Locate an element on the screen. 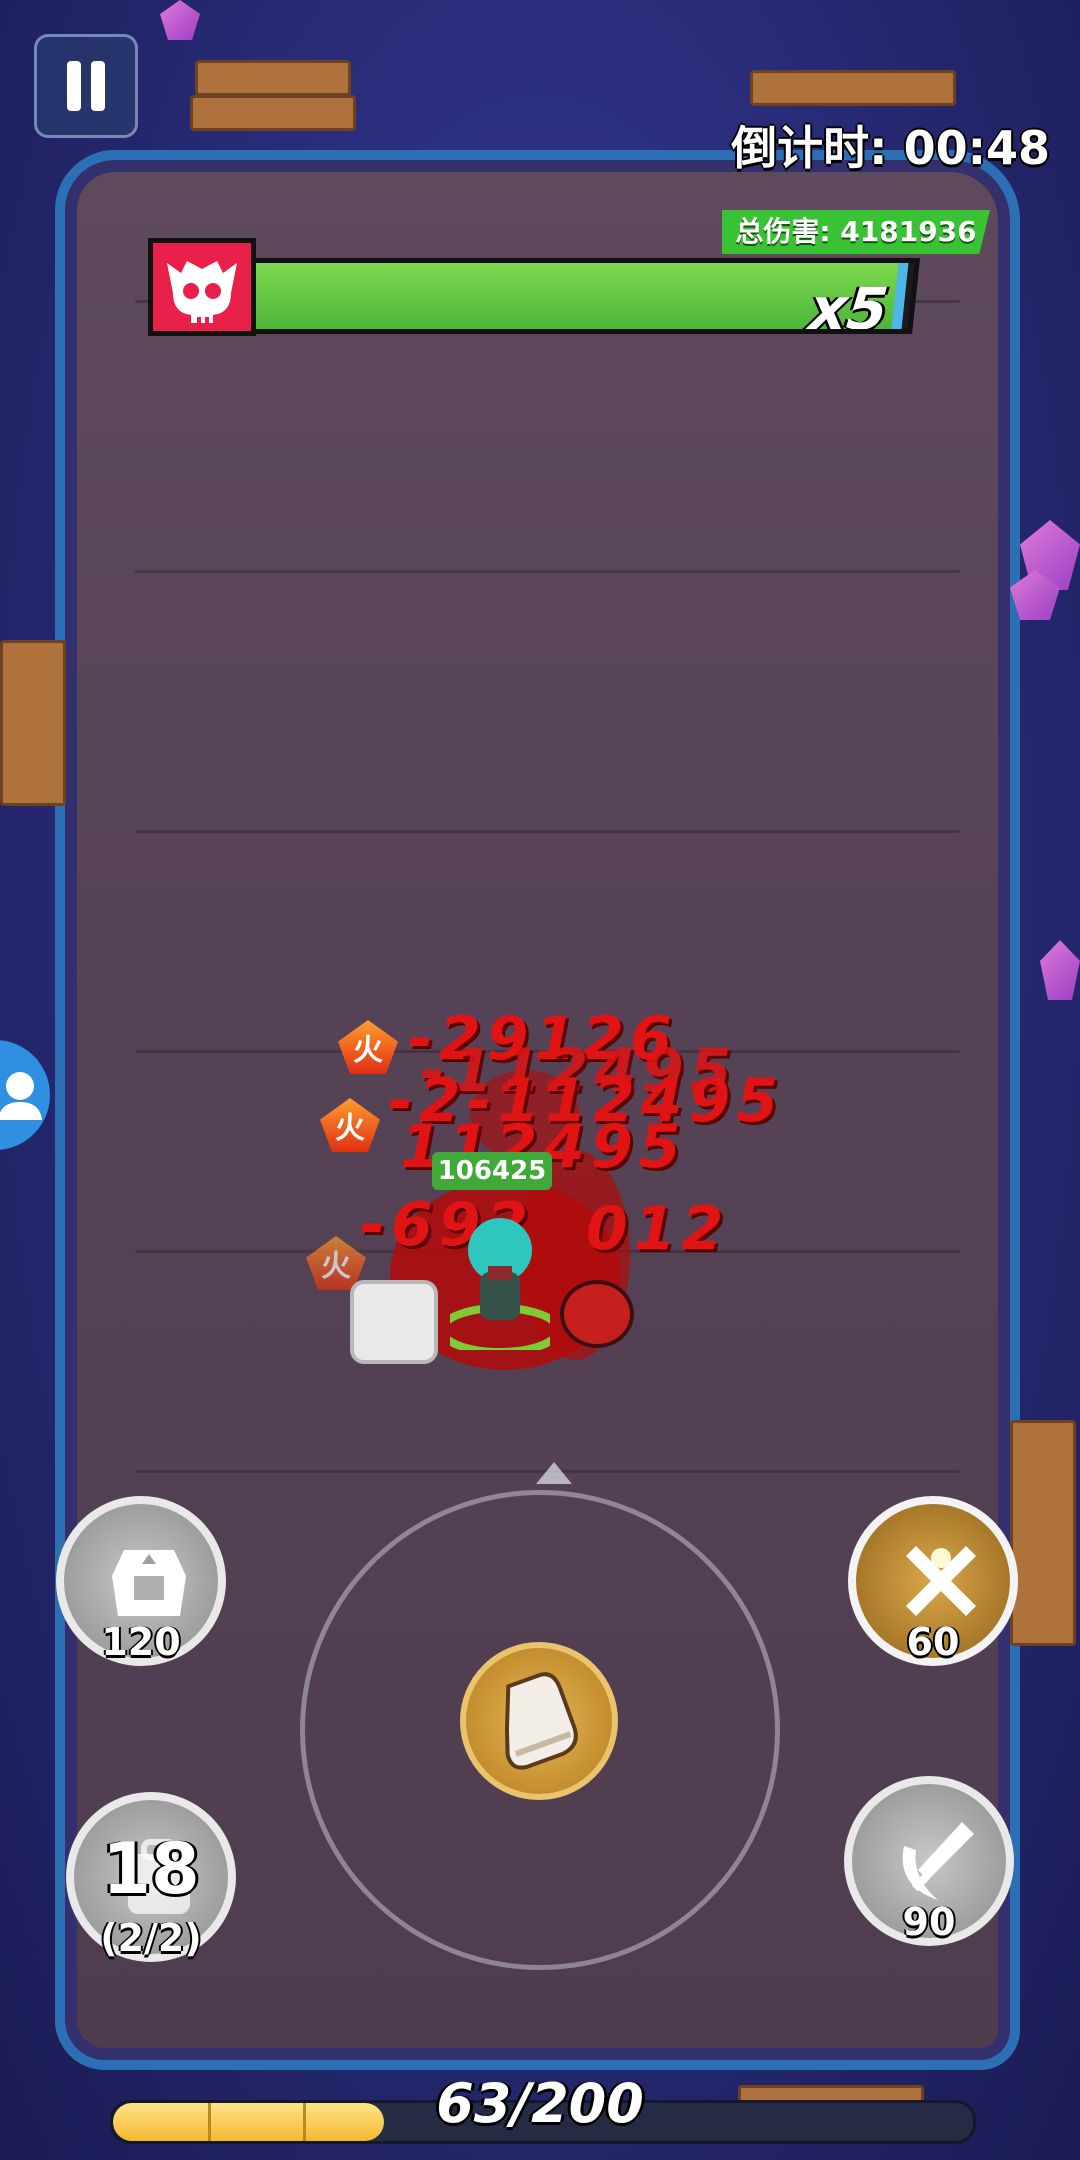 This screenshot has width=1080, height=2160. sword-slash-skill-button: 90 is located at coordinates (929, 1861).